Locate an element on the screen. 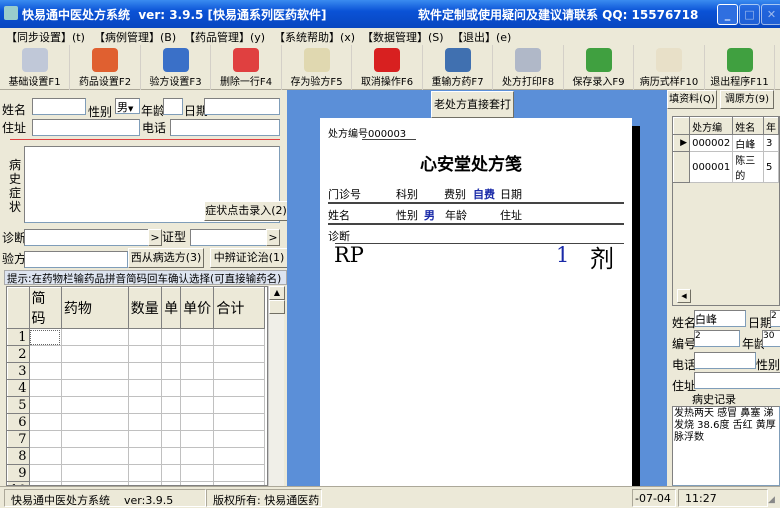 Image resolution: width=780 pixels, height=508 pixels. grid-column-header: 单价 is located at coordinates (197, 308).